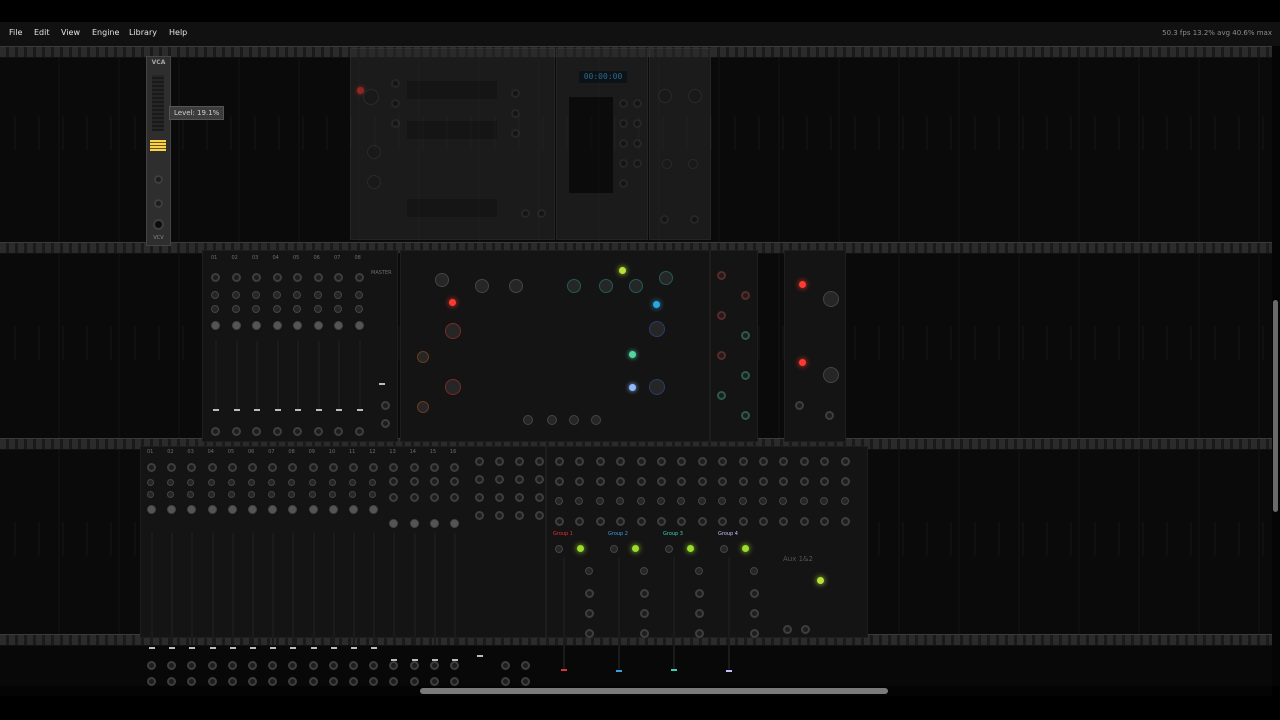 The height and width of the screenshot is (720, 1280). I want to click on matrix-module, so click(555, 346).